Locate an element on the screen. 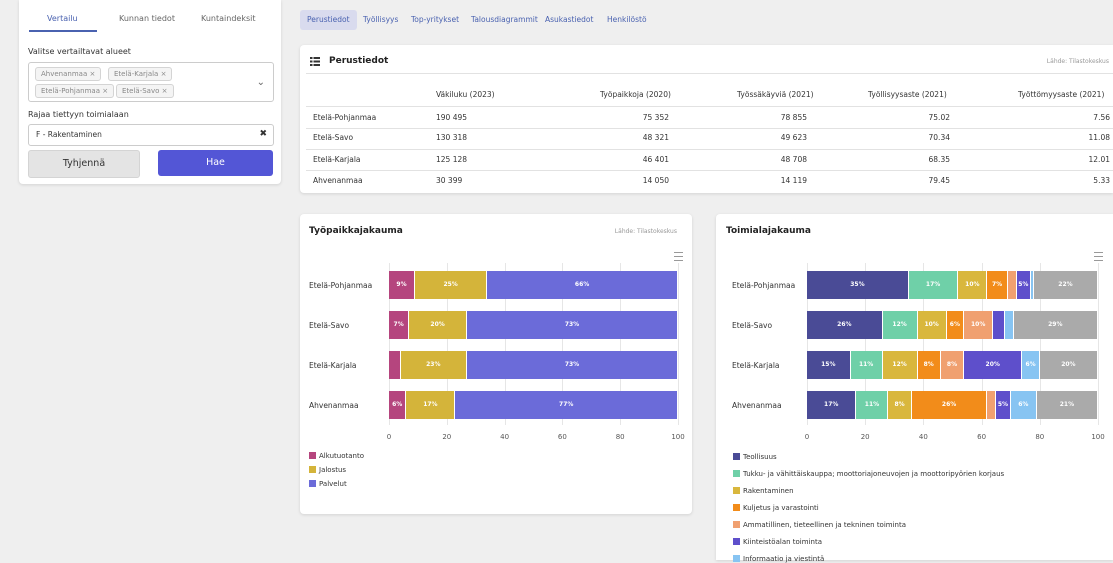  legend-item: Rakentaminen is located at coordinates (763, 491).